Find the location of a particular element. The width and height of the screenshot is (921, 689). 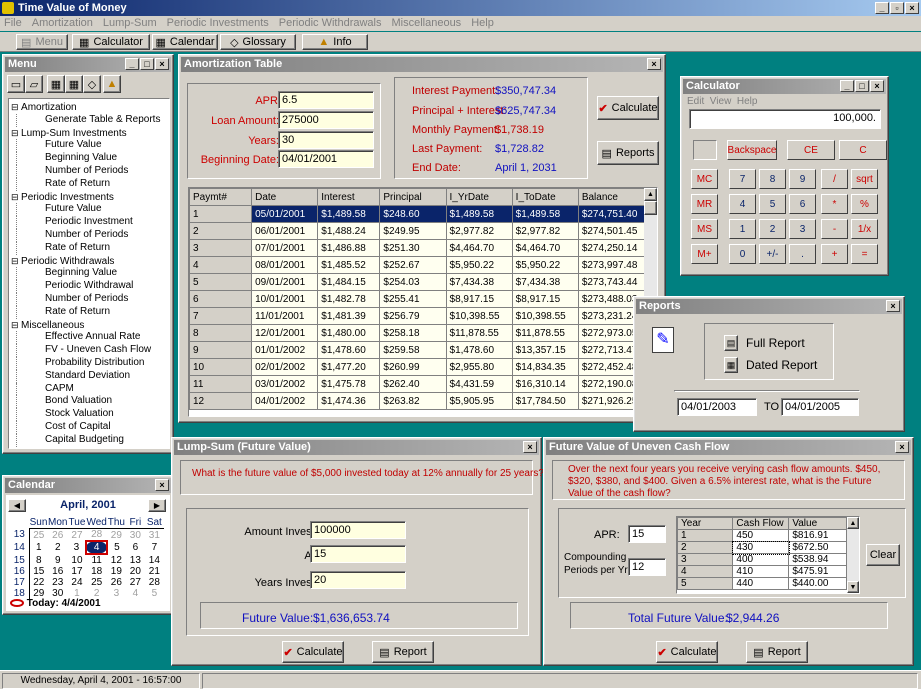

calendar-icon: ▦ is located at coordinates (74, 84).